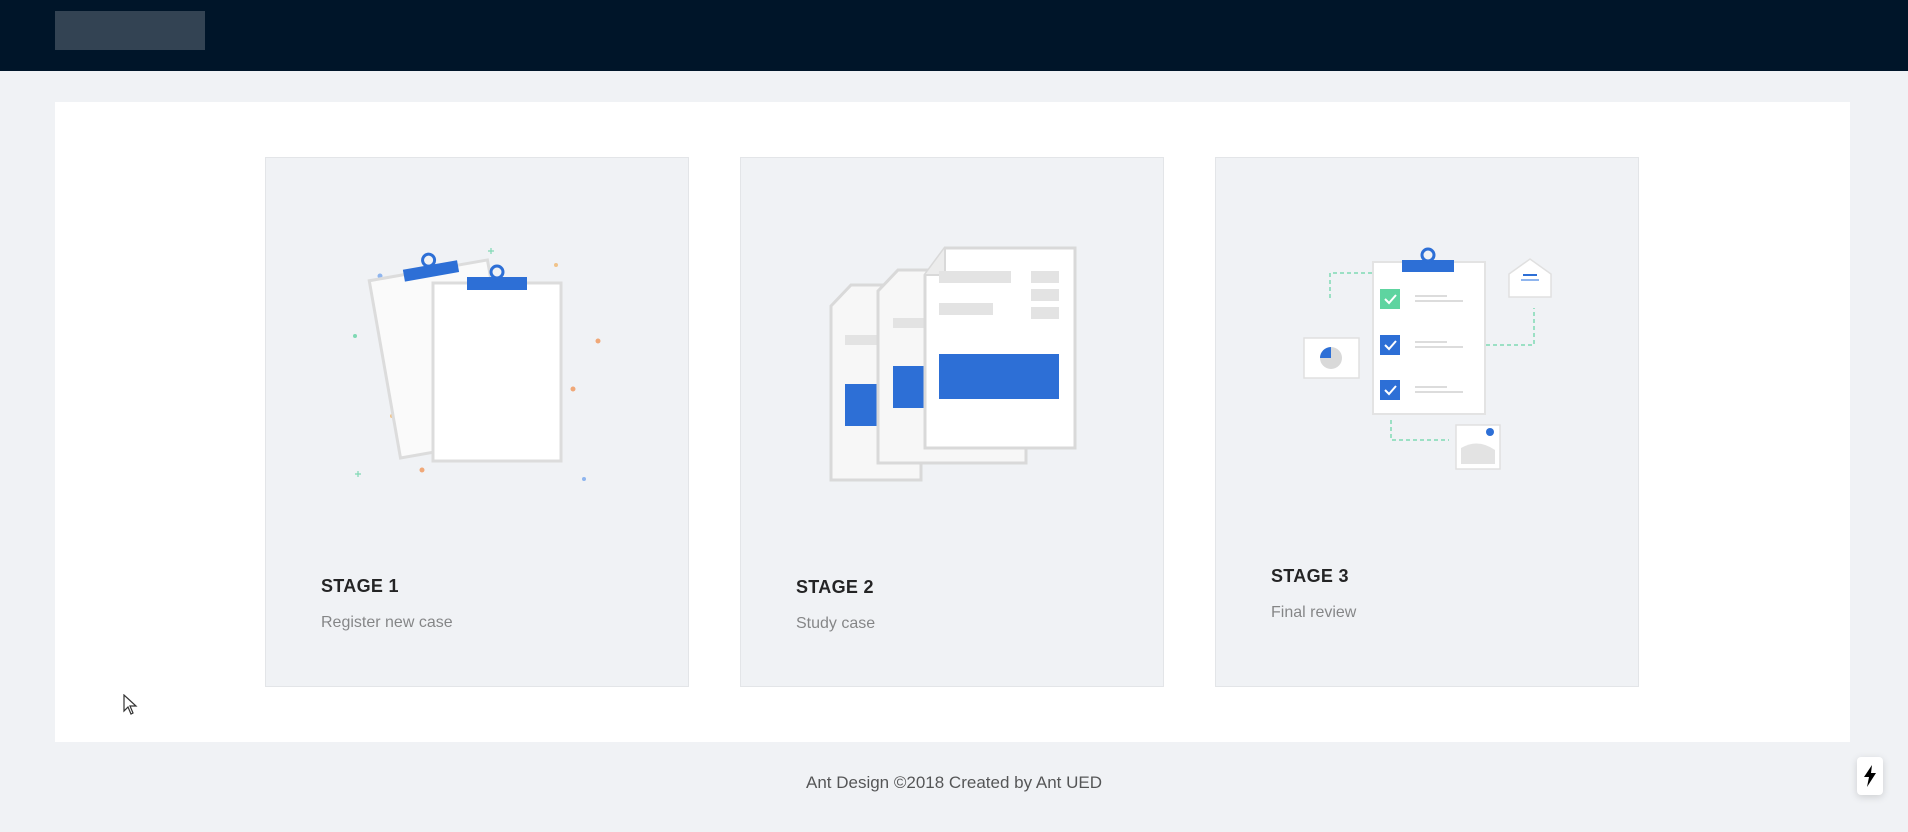 Image resolution: width=1908 pixels, height=832 pixels. What do you see at coordinates (130, 704) in the screenshot?
I see `mouse-cursor-icon` at bounding box center [130, 704].